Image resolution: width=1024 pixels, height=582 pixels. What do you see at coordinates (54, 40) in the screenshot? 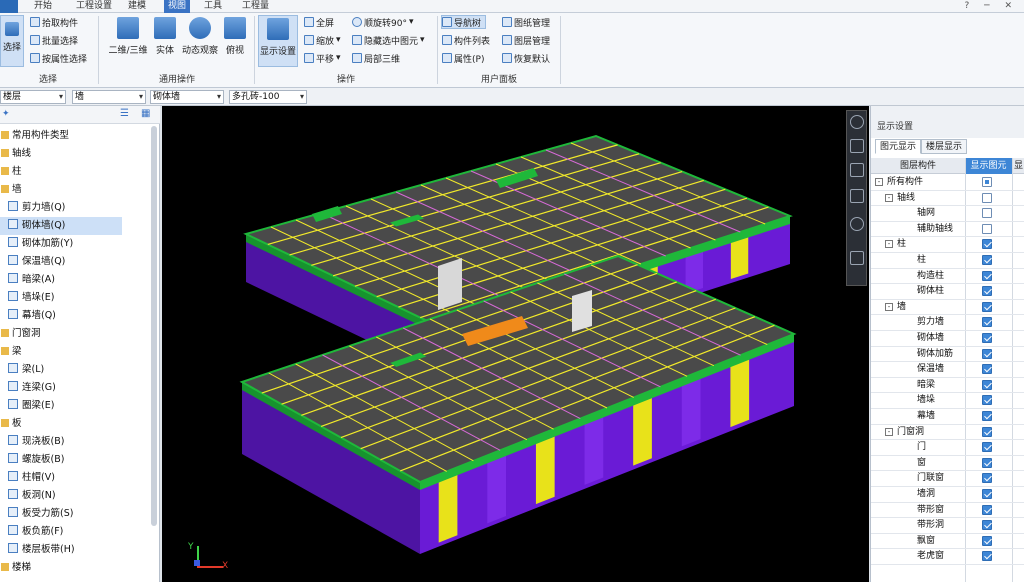
I see `batch-select-button: 批量选择` at bounding box center [54, 40].